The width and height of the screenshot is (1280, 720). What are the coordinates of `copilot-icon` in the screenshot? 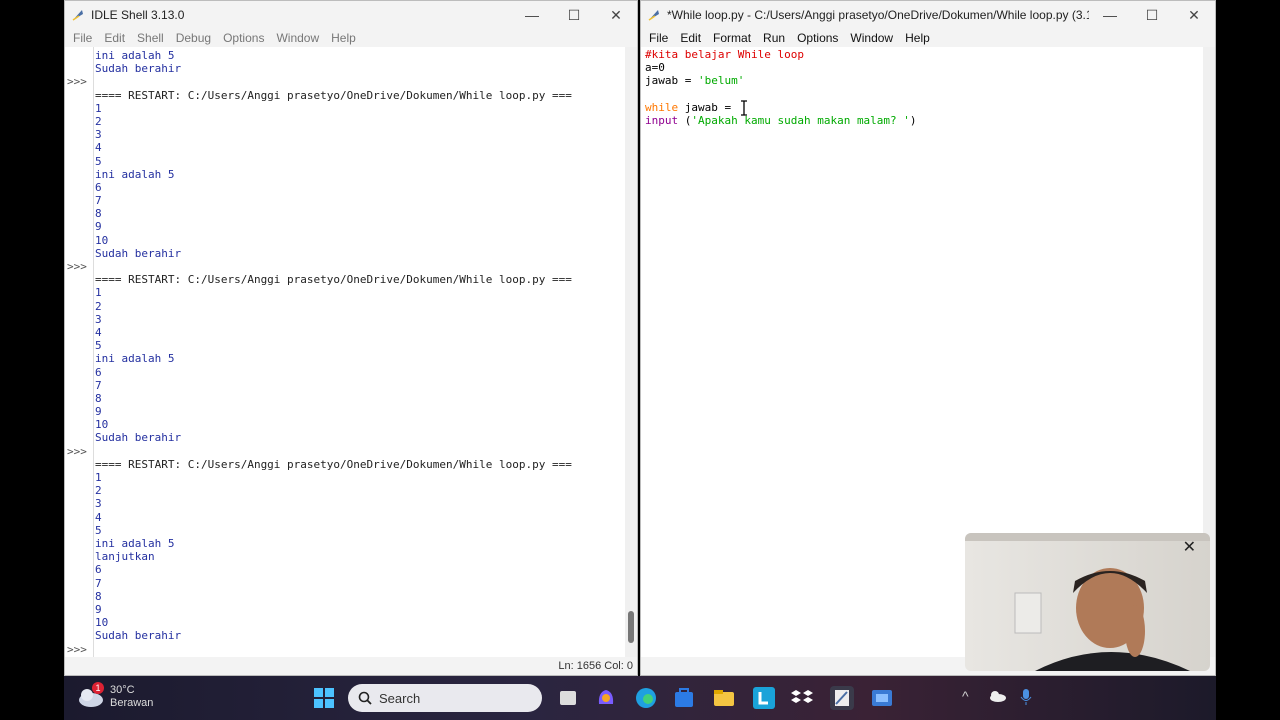 It's located at (606, 698).